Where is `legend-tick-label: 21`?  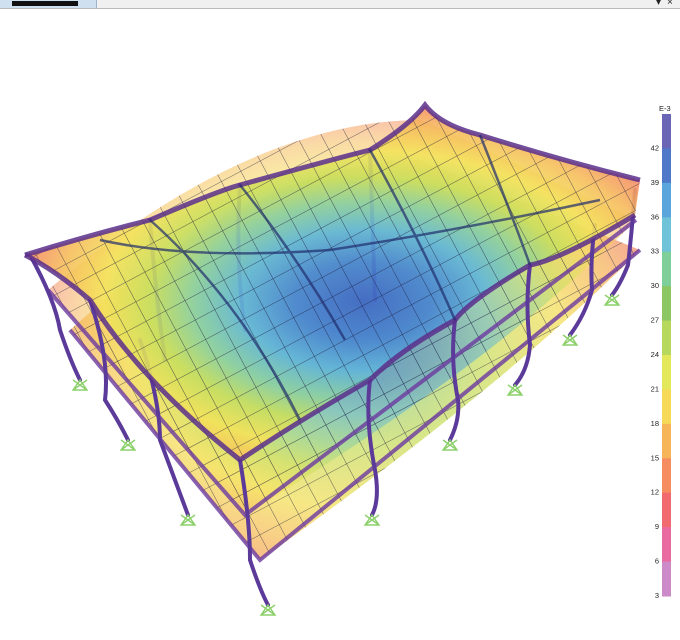 legend-tick-label: 21 is located at coordinates (655, 388).